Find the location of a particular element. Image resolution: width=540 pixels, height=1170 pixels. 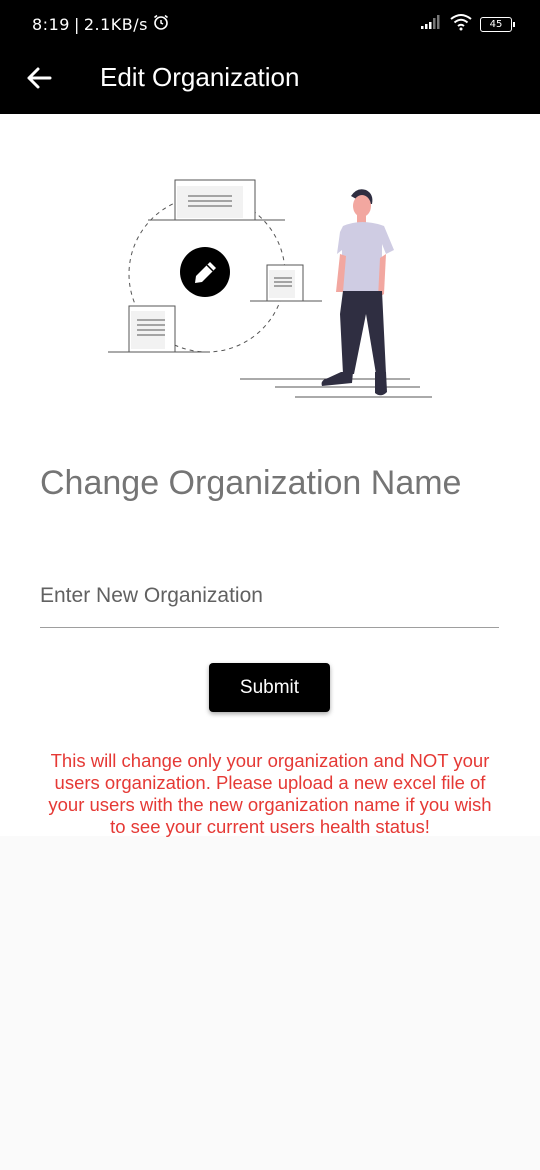

section-heading: Change Organization Name is located at coordinates (251, 483).